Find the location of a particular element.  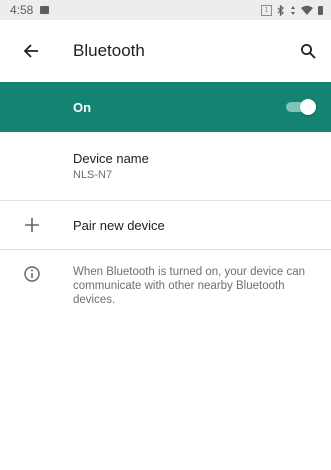

pair-new-device-item: Pair new device is located at coordinates (165, 225).